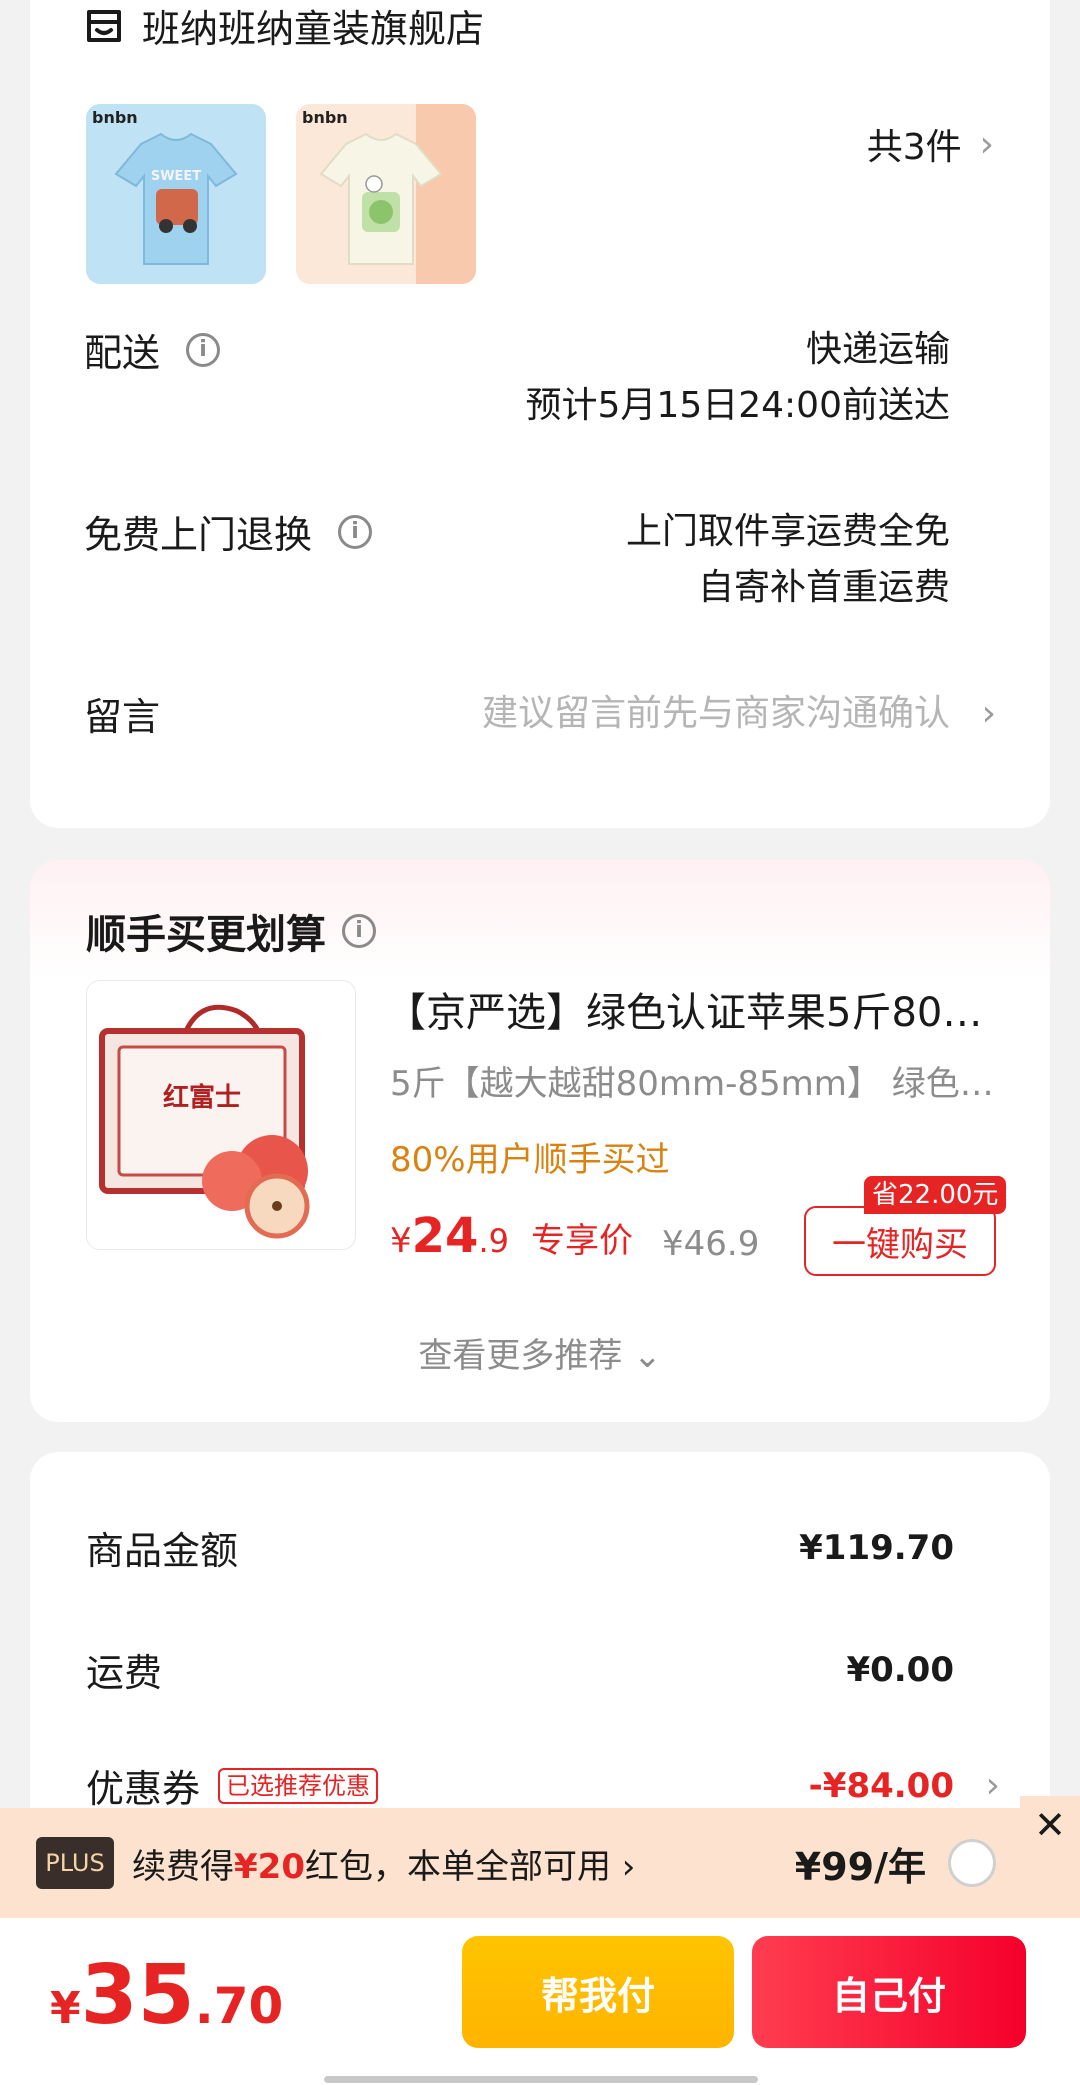  I want to click on plus-offer-text: 续费得¥20红包，本单全部可用 ›, so click(383, 1863).